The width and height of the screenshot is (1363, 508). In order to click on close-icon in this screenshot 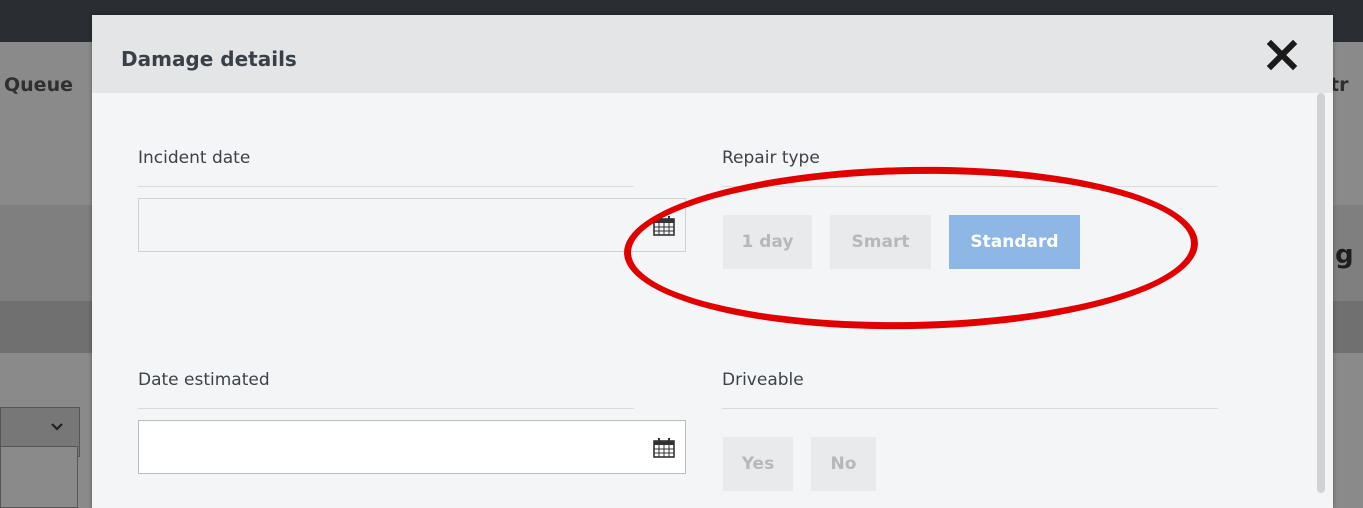, I will do `click(1282, 55)`.